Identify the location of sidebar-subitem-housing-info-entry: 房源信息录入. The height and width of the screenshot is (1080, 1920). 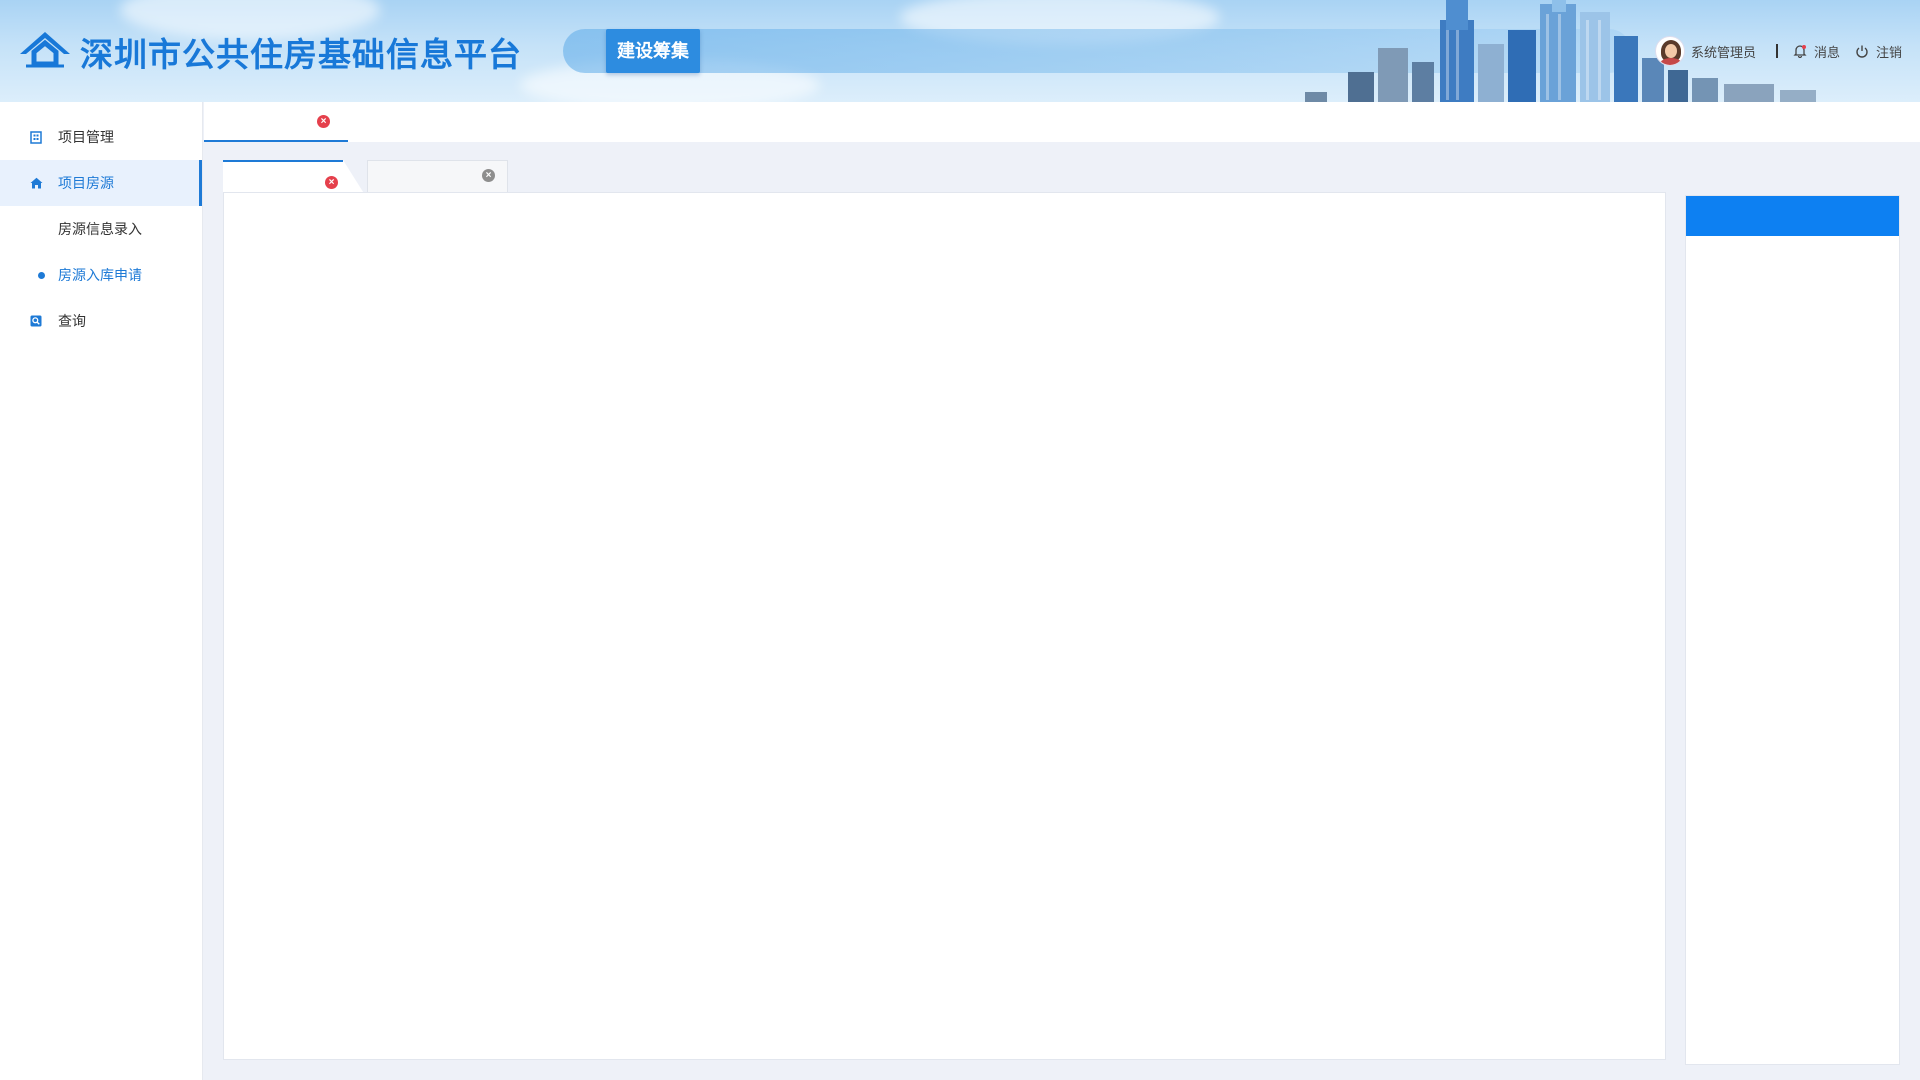
(101, 229).